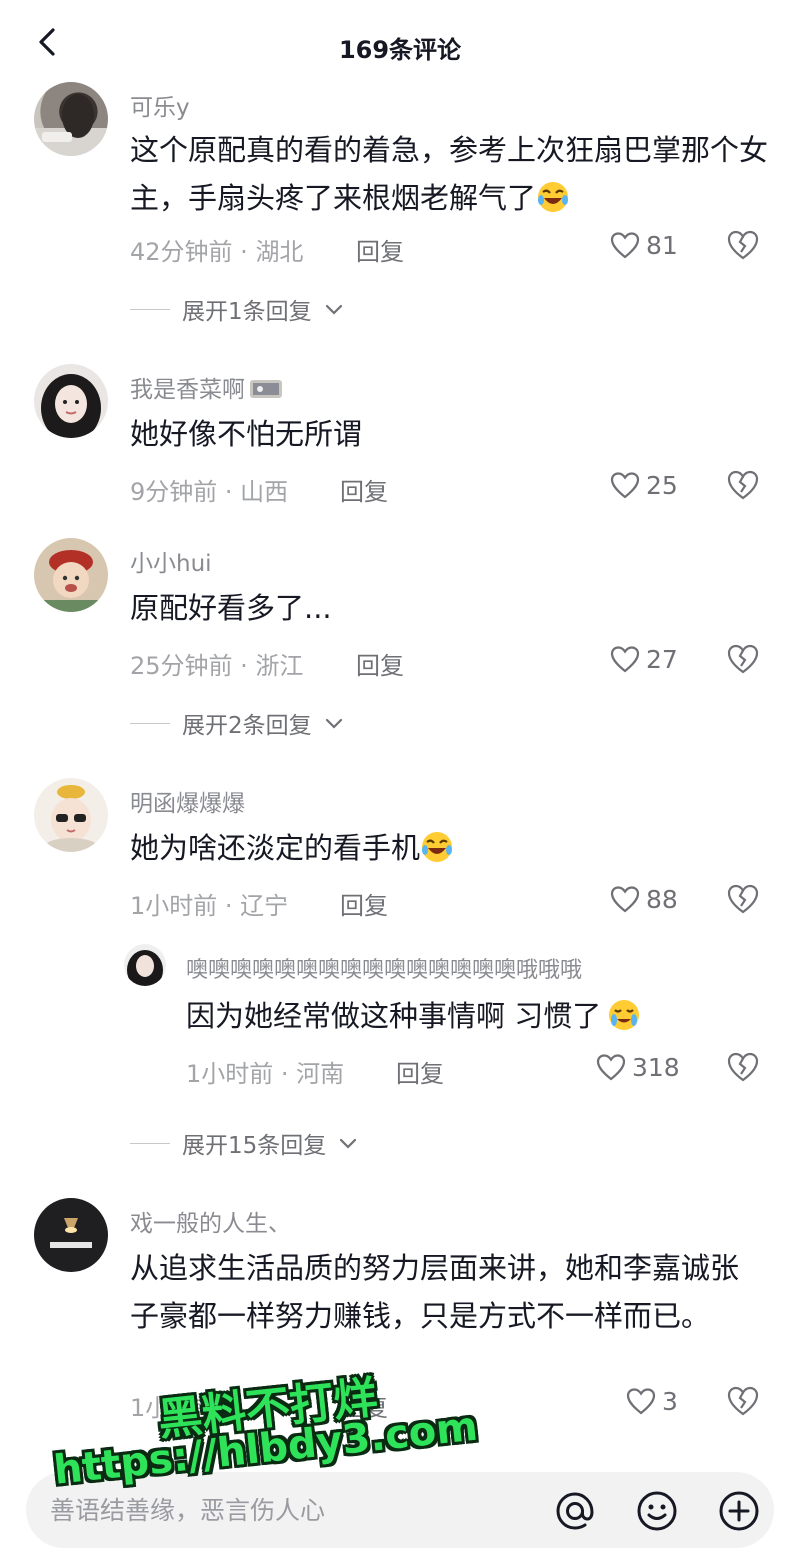 Image resolution: width=800 pixels, height=1557 pixels. I want to click on comment-username: 小小hui, so click(171, 561).